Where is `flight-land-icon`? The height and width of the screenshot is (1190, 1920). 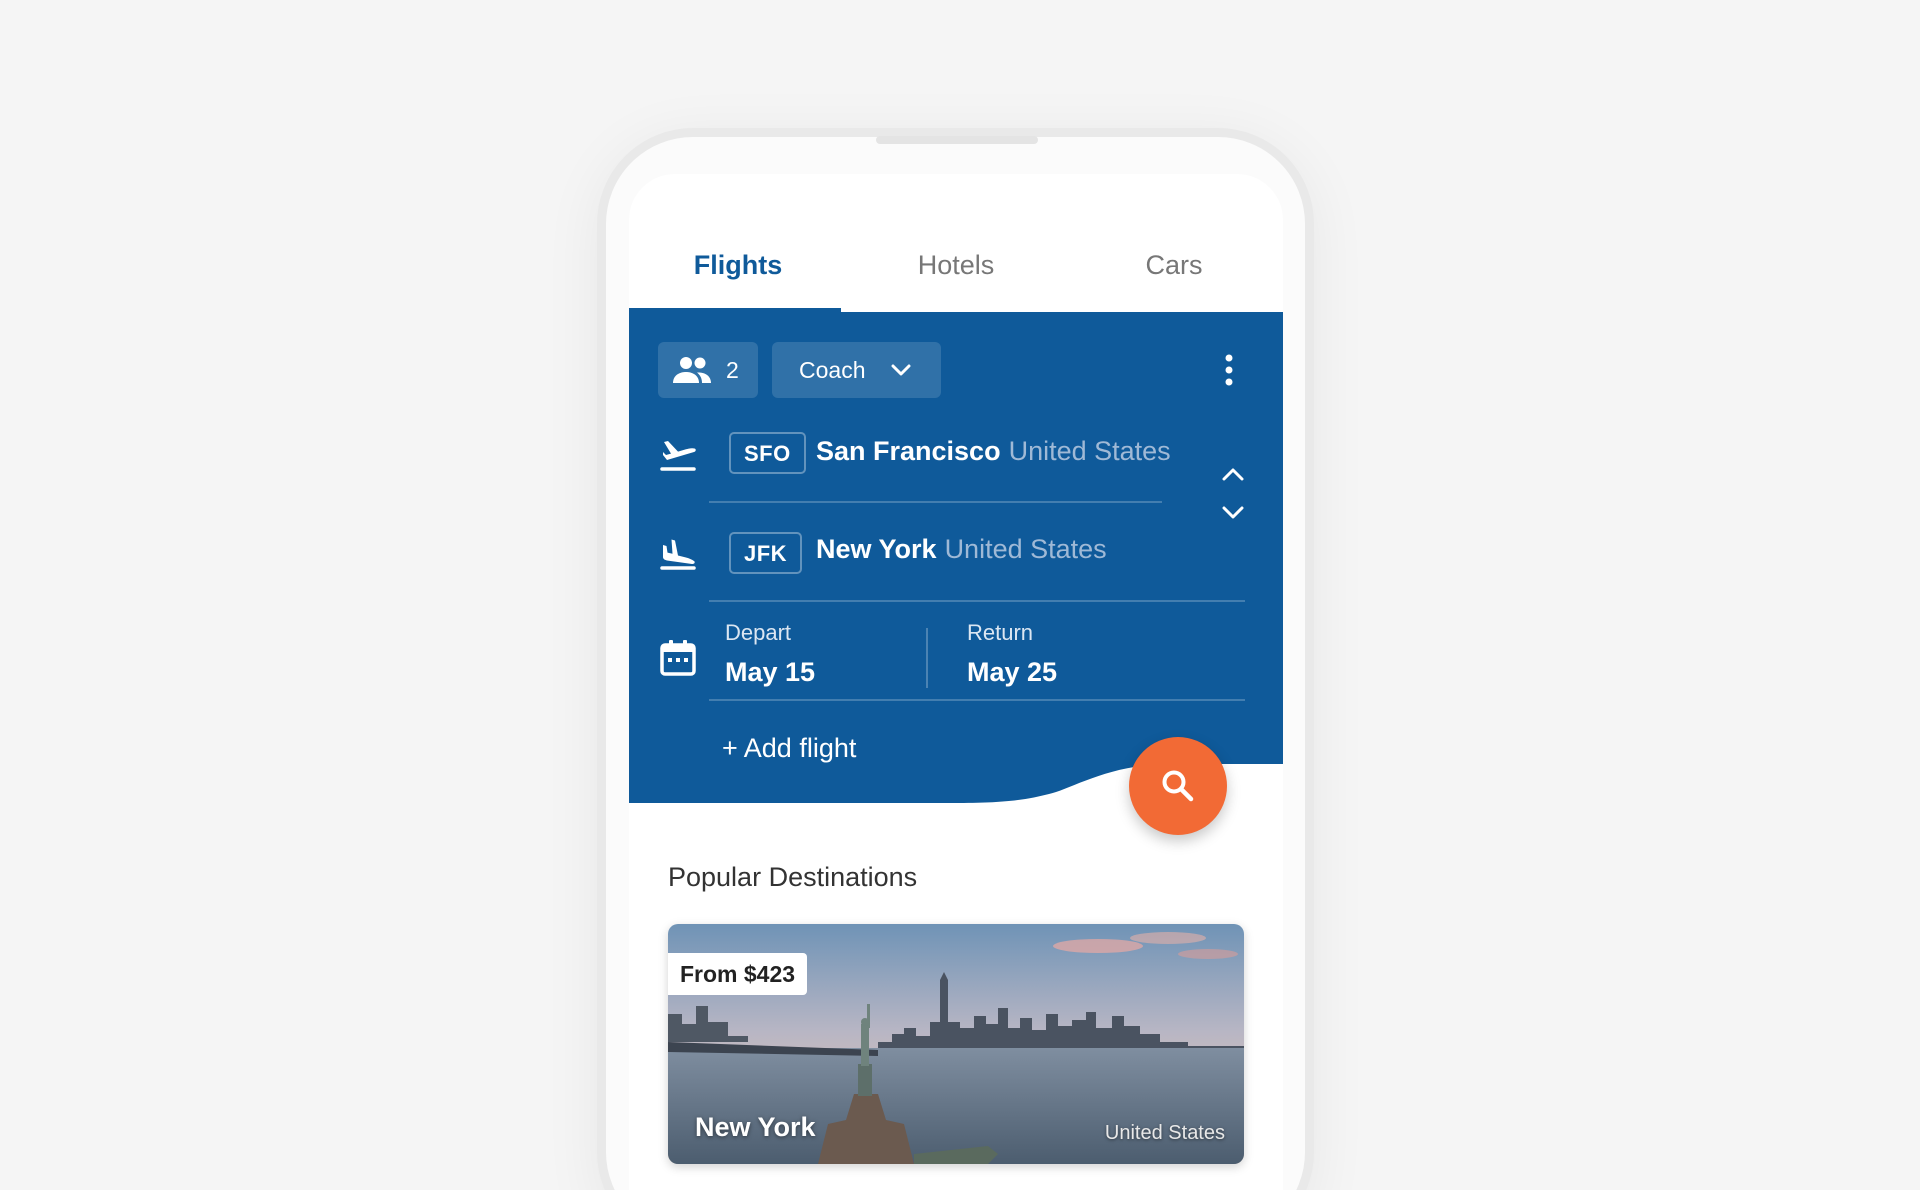 flight-land-icon is located at coordinates (678, 554).